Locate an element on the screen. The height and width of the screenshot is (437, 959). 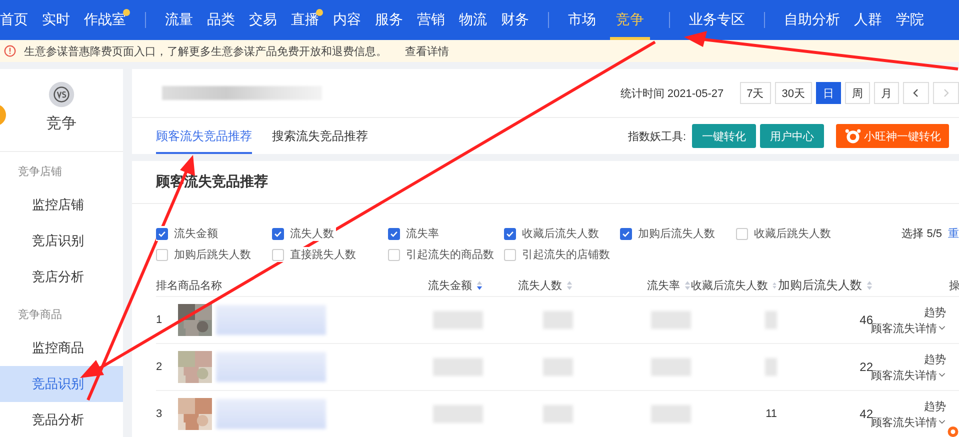
previous-button is located at coordinates (916, 93).